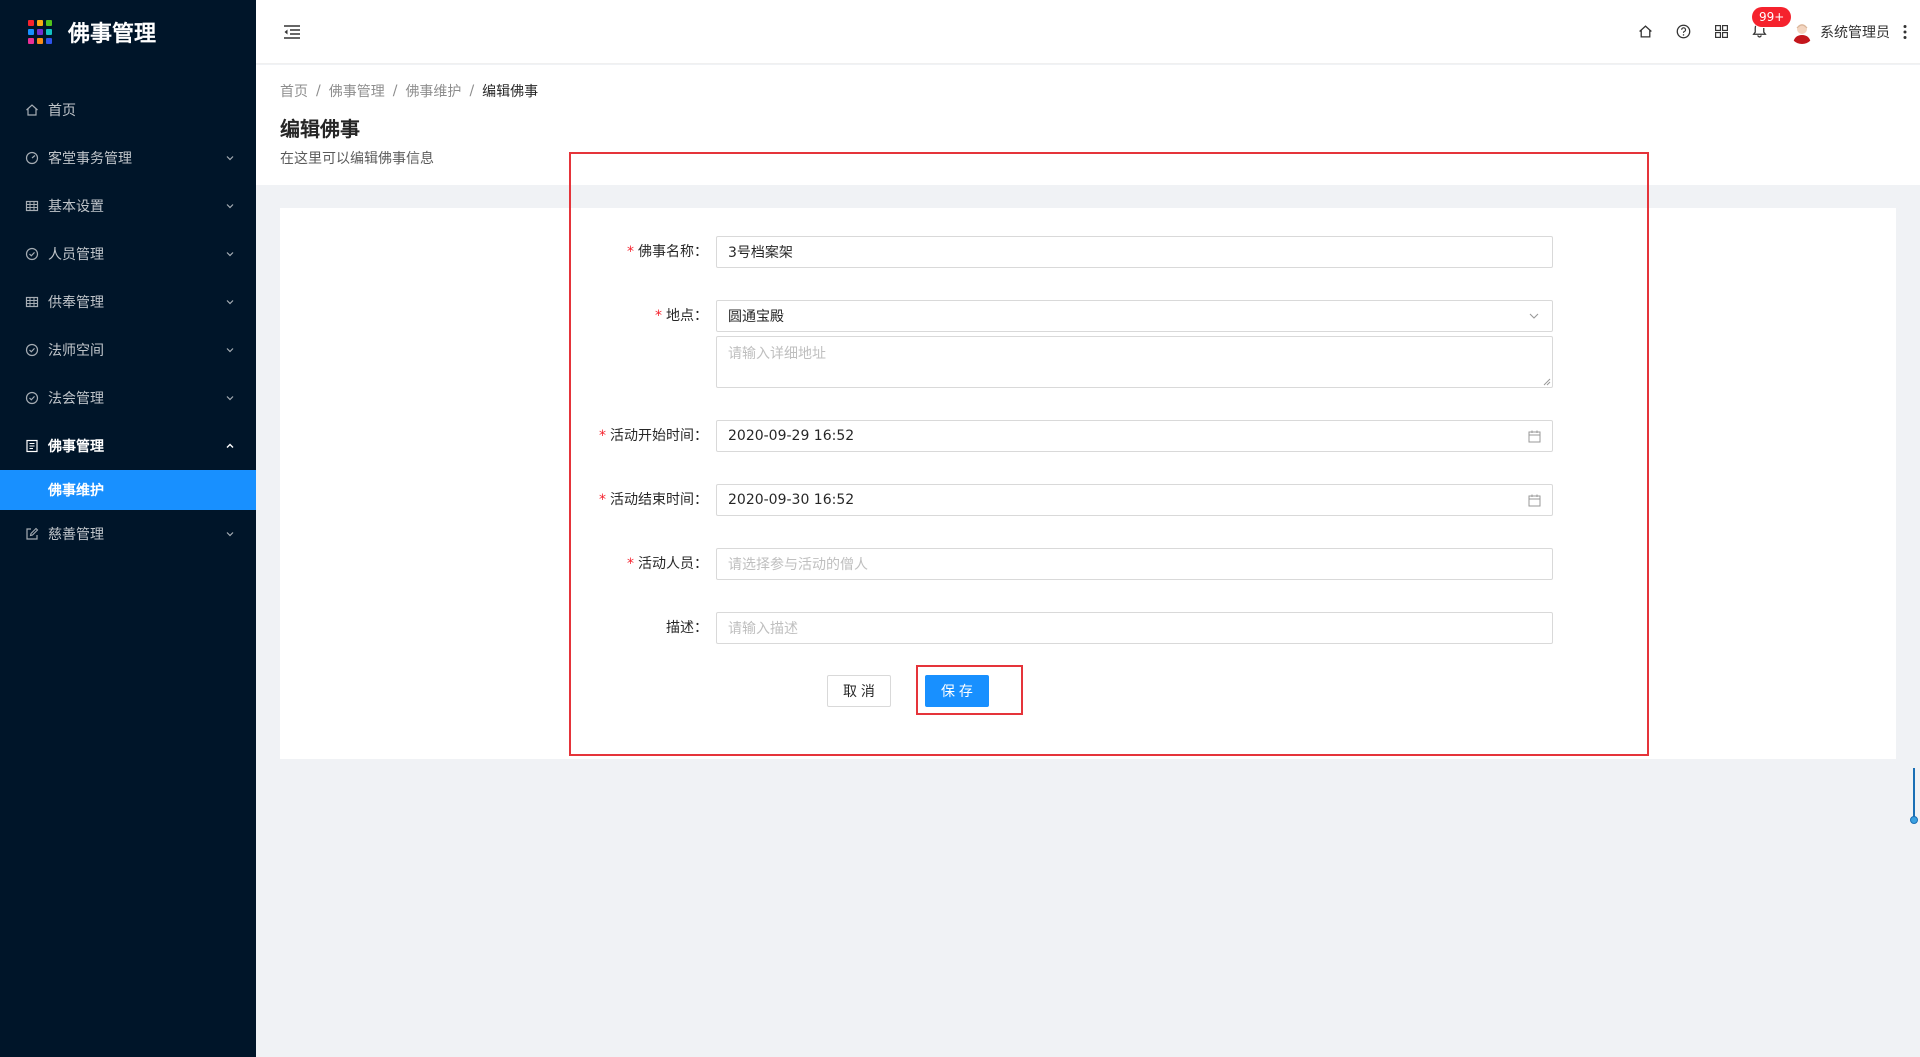  What do you see at coordinates (292, 32) in the screenshot?
I see `menu-fold-icon` at bounding box center [292, 32].